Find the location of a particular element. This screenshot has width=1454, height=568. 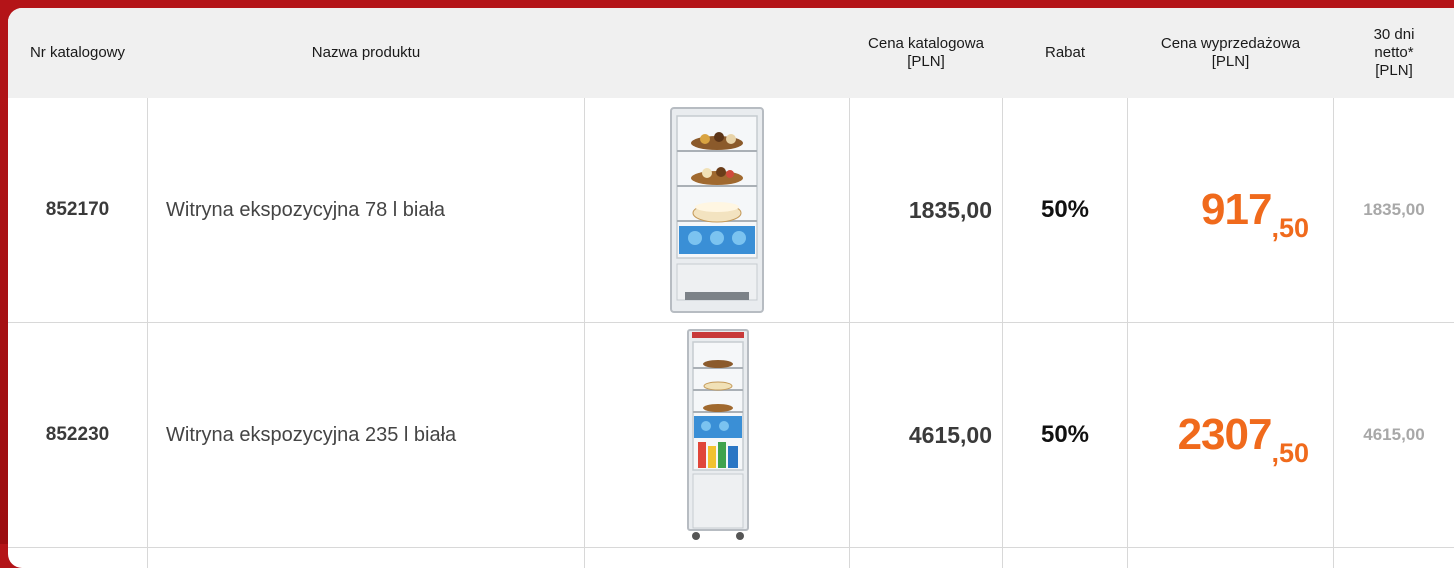

header-catalog-no: Nr katalogowy is located at coordinates (77, 52).